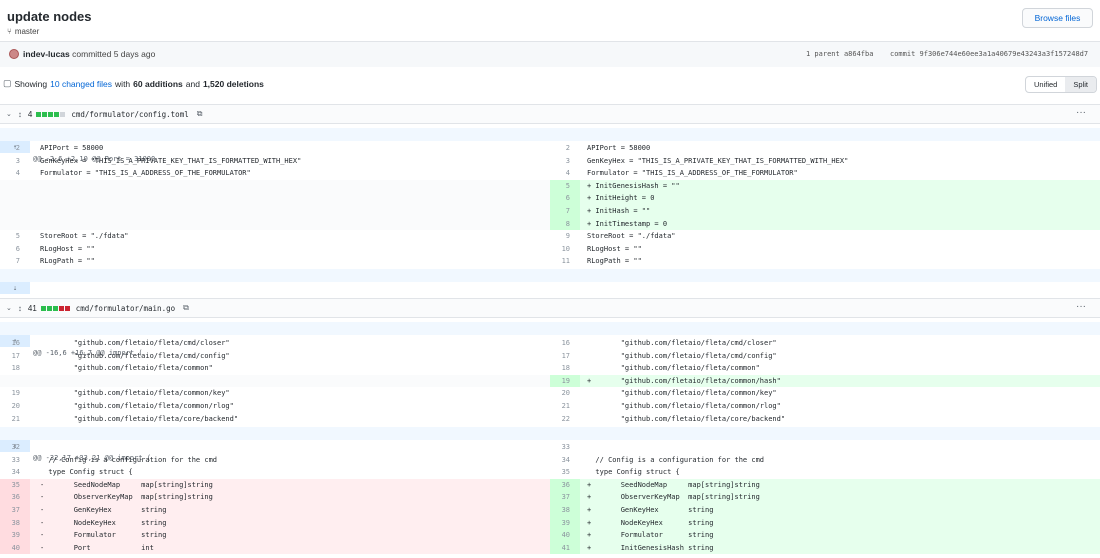  I want to click on right-line-number: 3, so click(565, 161).